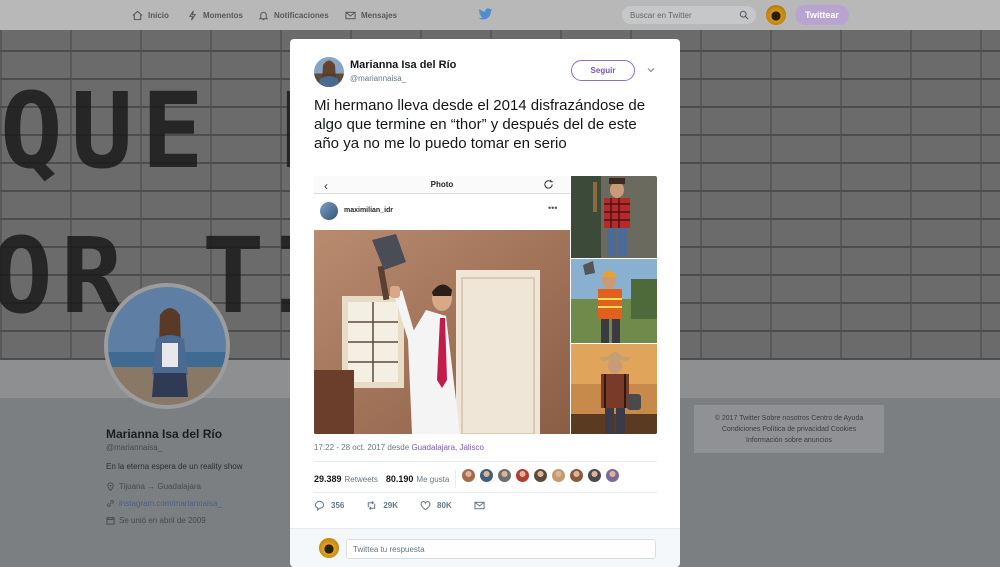  I want to click on like-action: 80K, so click(436, 505).